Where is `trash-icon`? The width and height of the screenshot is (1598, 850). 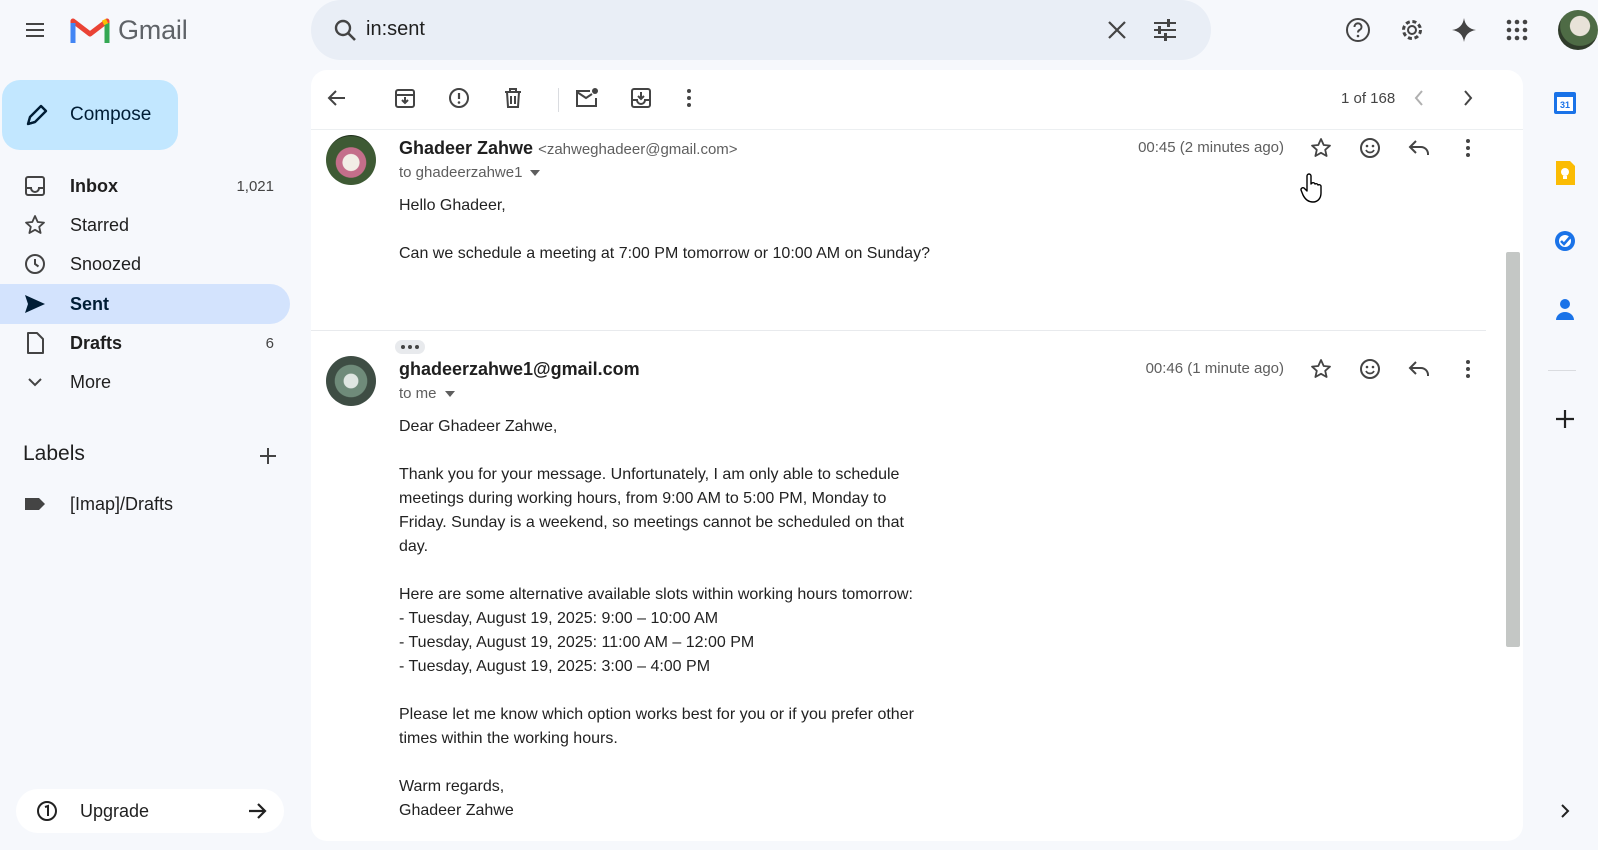
trash-icon is located at coordinates (513, 98).